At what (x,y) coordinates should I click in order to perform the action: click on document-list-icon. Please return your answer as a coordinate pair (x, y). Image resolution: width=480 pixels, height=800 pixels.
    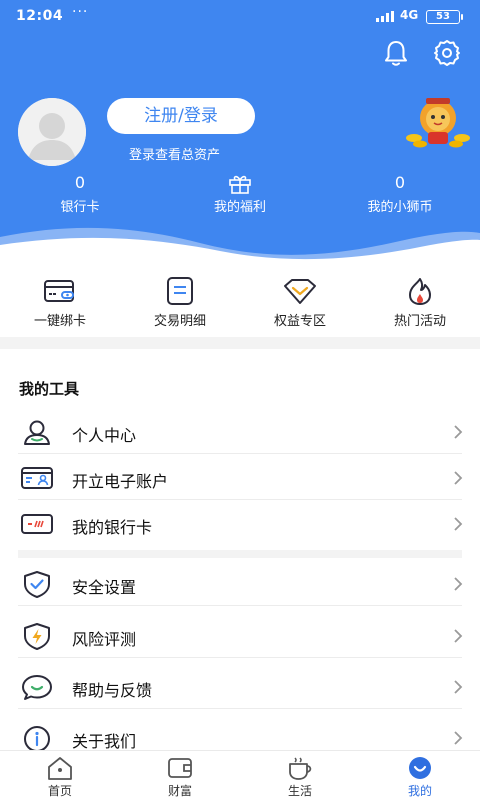
    Looking at the image, I should click on (180, 291).